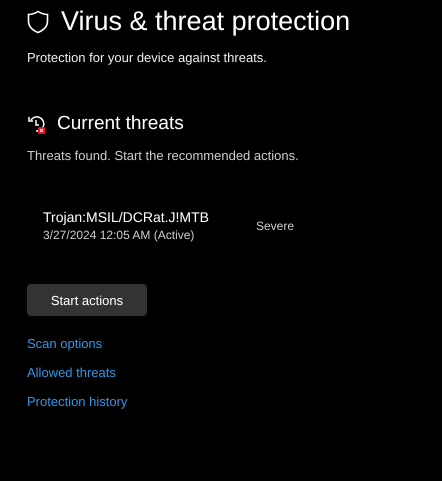  I want to click on threat-name: Trojan:MSIL/DCRat.J!MTB, so click(126, 217).